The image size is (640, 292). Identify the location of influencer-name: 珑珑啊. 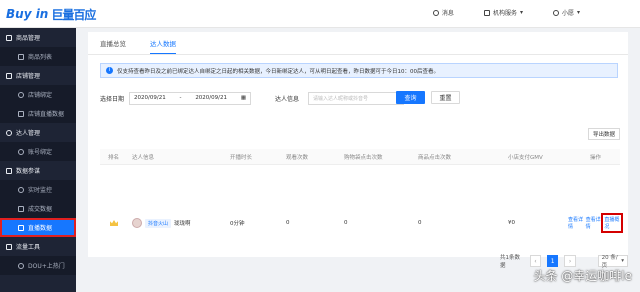
(182, 224).